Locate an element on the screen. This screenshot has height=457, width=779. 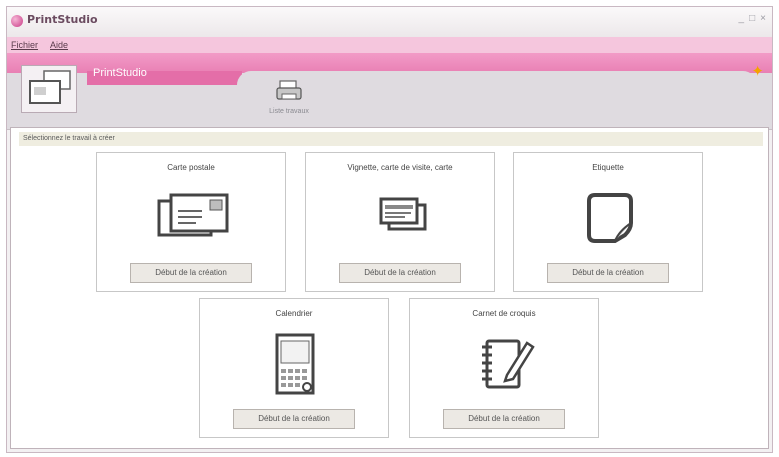
tab-label: Liste travaux is located at coordinates (289, 111).